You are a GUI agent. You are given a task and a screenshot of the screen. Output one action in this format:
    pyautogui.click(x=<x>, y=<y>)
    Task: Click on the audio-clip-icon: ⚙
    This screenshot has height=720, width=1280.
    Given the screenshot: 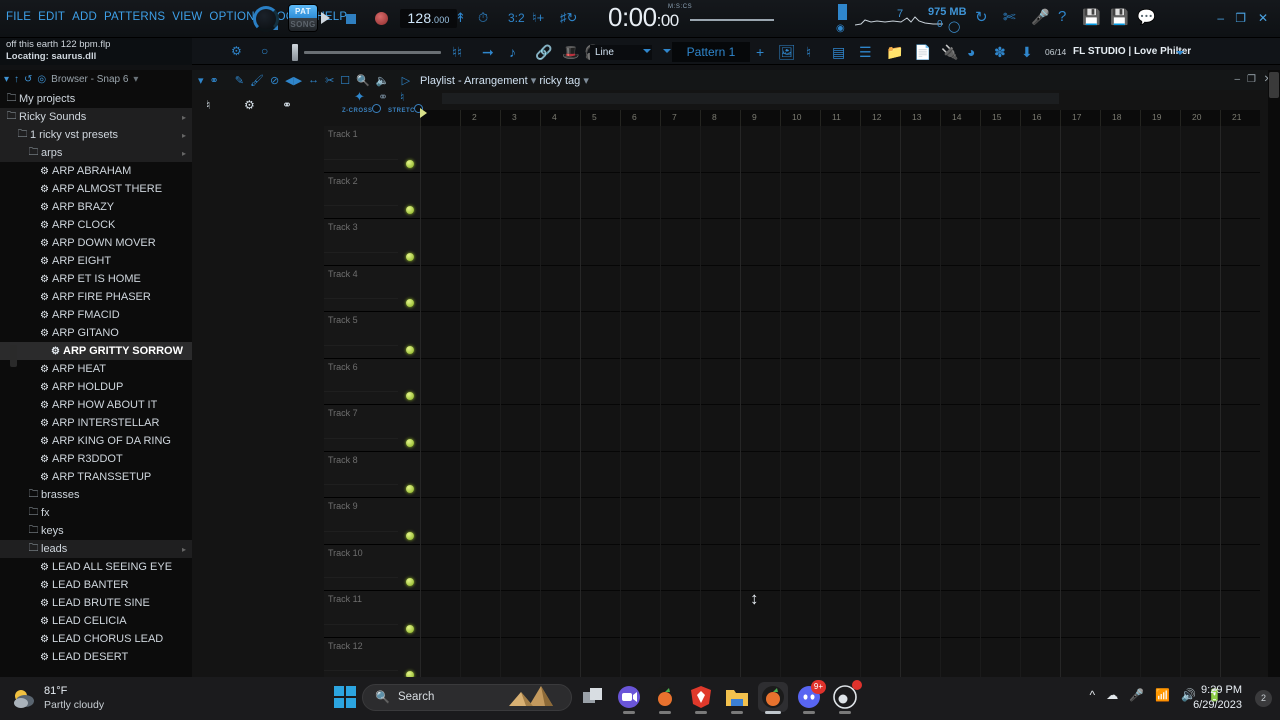 What is the action you would take?
    pyautogui.click(x=249, y=105)
    